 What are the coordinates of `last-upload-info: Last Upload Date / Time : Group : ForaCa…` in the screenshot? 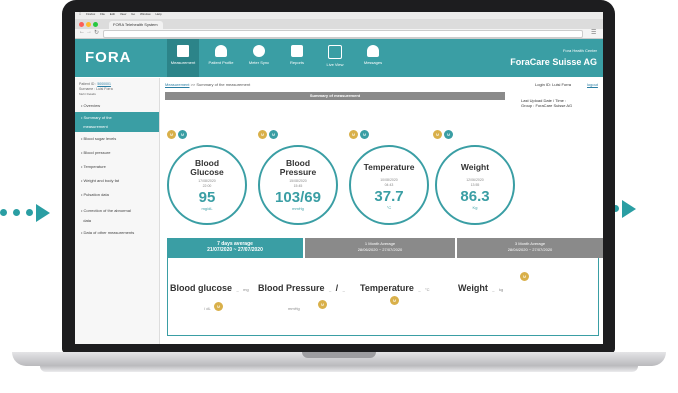 It's located at (546, 103).